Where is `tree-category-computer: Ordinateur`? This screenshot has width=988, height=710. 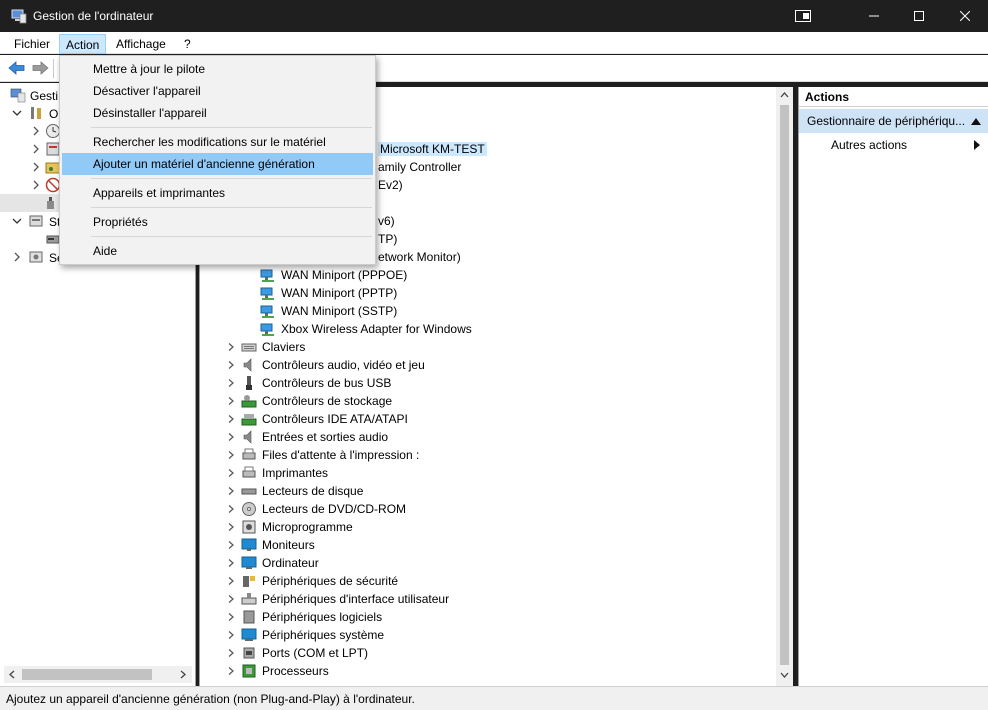 tree-category-computer: Ordinateur is located at coordinates (488, 563).